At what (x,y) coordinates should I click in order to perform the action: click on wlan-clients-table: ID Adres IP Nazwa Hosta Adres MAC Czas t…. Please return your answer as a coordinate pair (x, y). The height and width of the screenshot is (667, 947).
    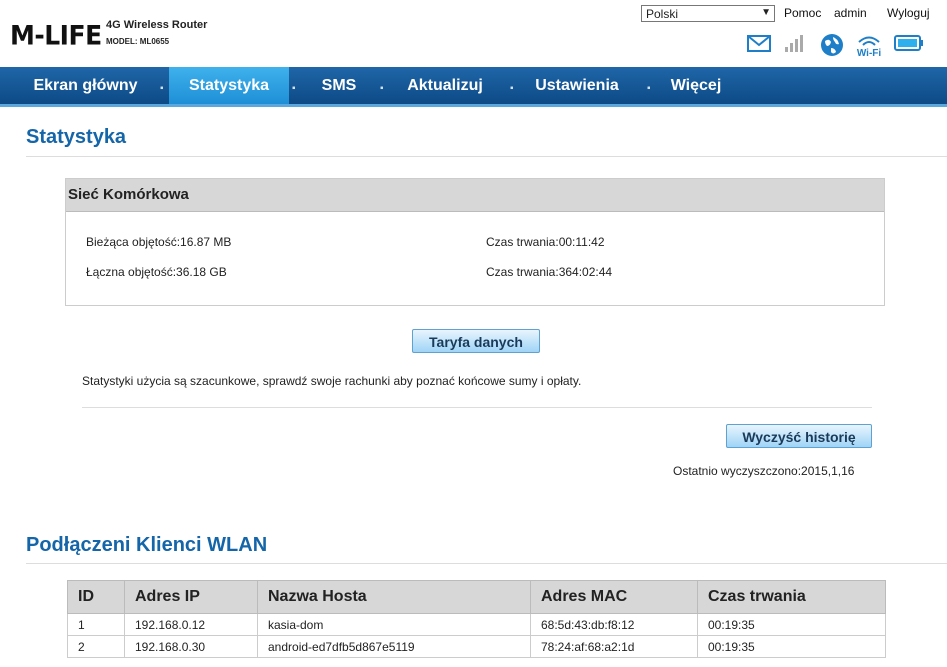
    Looking at the image, I should click on (476, 619).